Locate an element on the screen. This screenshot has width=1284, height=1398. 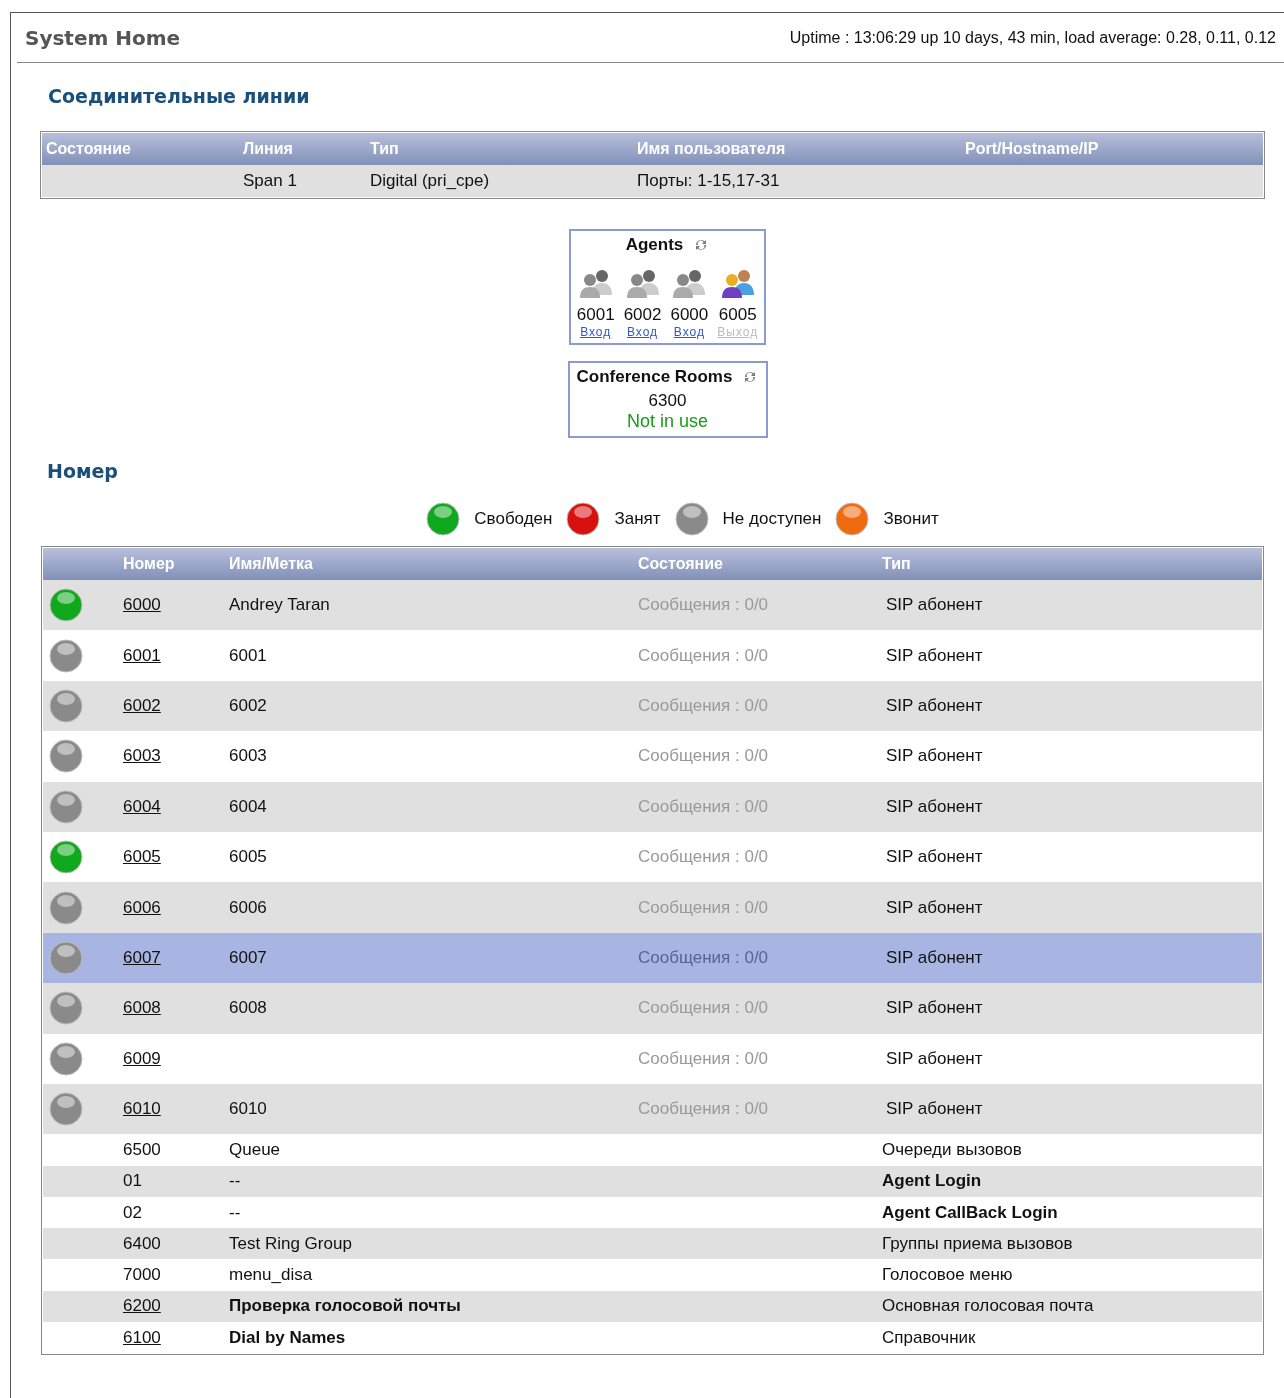
table-cell-text: 7000 is located at coordinates (142, 1275).